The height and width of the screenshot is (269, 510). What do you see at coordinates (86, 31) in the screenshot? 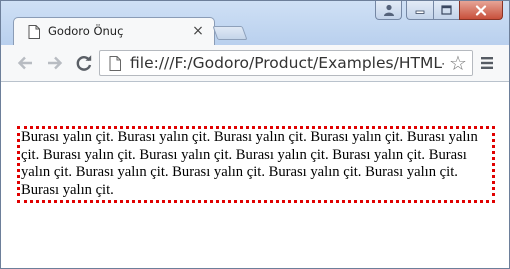
I see `tab-title: Godoro Önuç` at bounding box center [86, 31].